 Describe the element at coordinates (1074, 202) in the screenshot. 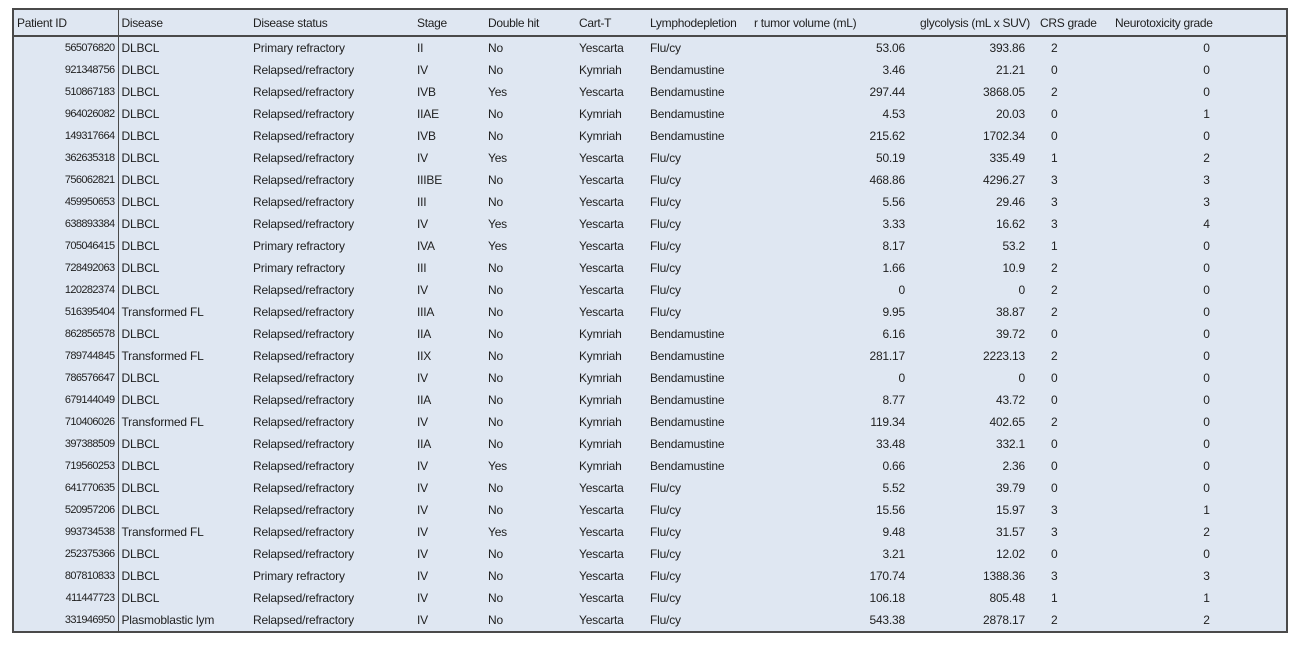

I see `cell-crs-grade: 3` at that location.